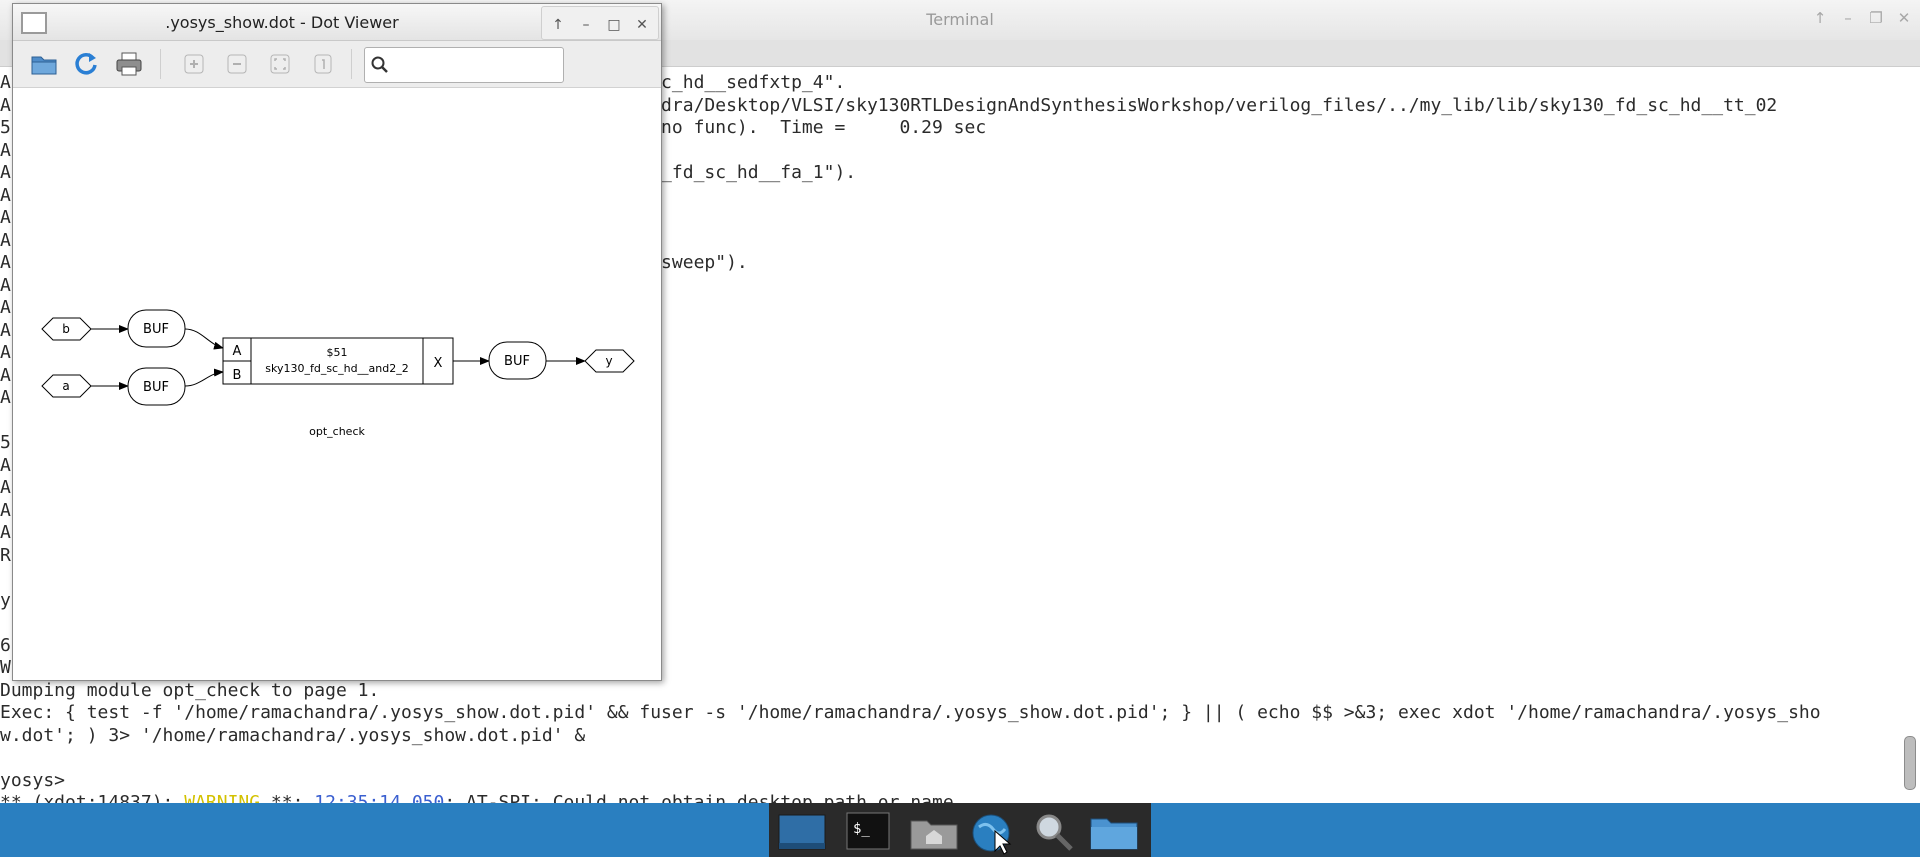 The image size is (1920, 857). I want to click on cell-and2: A B $51 sky130_fd_sc_hd__and2_2 X, so click(338, 361).